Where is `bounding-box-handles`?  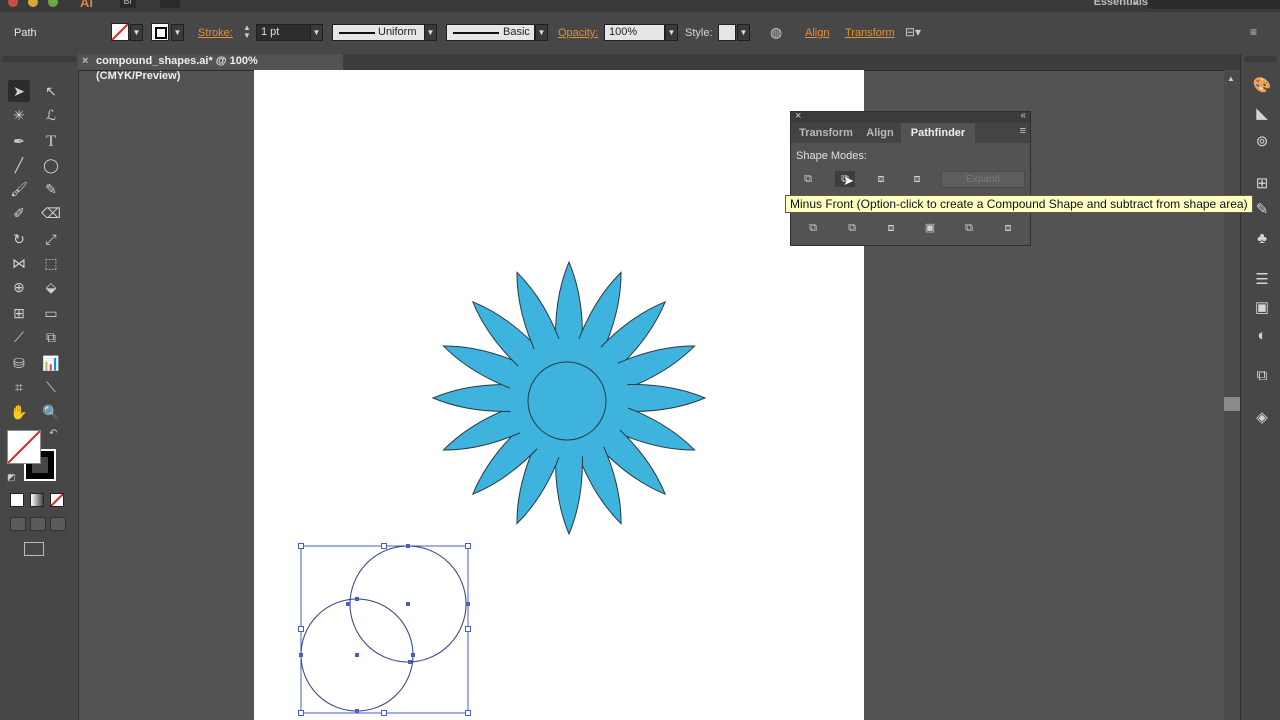
bounding-box-handles is located at coordinates (384, 629).